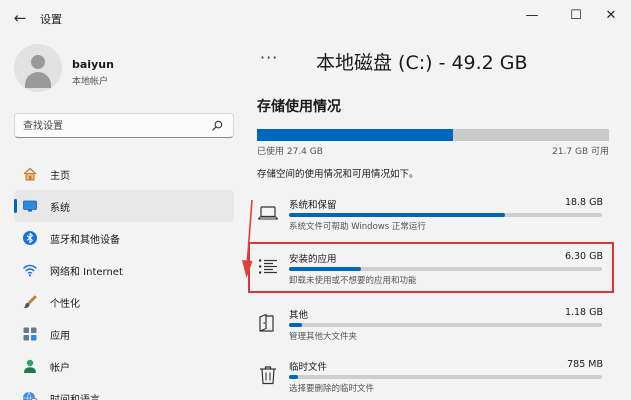  What do you see at coordinates (85, 240) in the screenshot?
I see `sidebar-item-label: 蓝牙和其他设备` at bounding box center [85, 240].